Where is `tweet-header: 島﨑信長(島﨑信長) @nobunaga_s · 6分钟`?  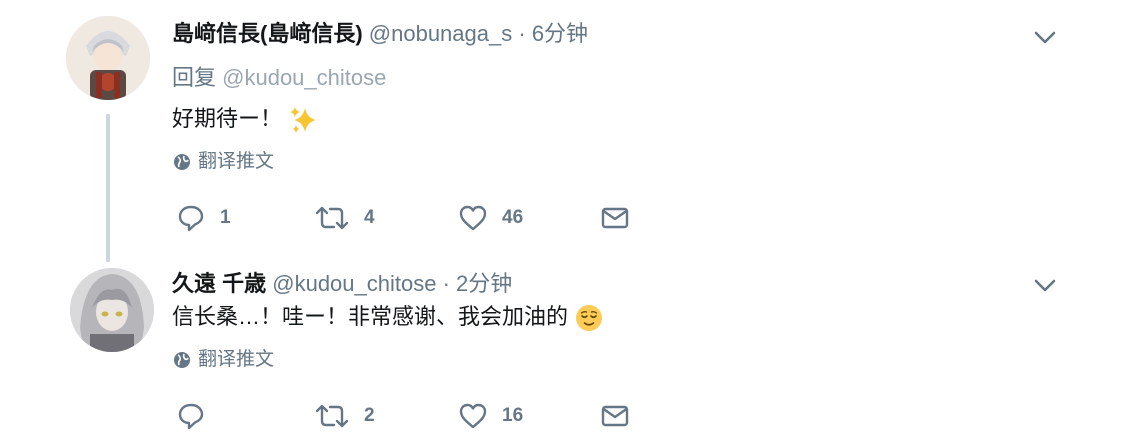
tweet-header: 島﨑信長(島﨑信長) @nobunaga_s · 6分钟 is located at coordinates (380, 34).